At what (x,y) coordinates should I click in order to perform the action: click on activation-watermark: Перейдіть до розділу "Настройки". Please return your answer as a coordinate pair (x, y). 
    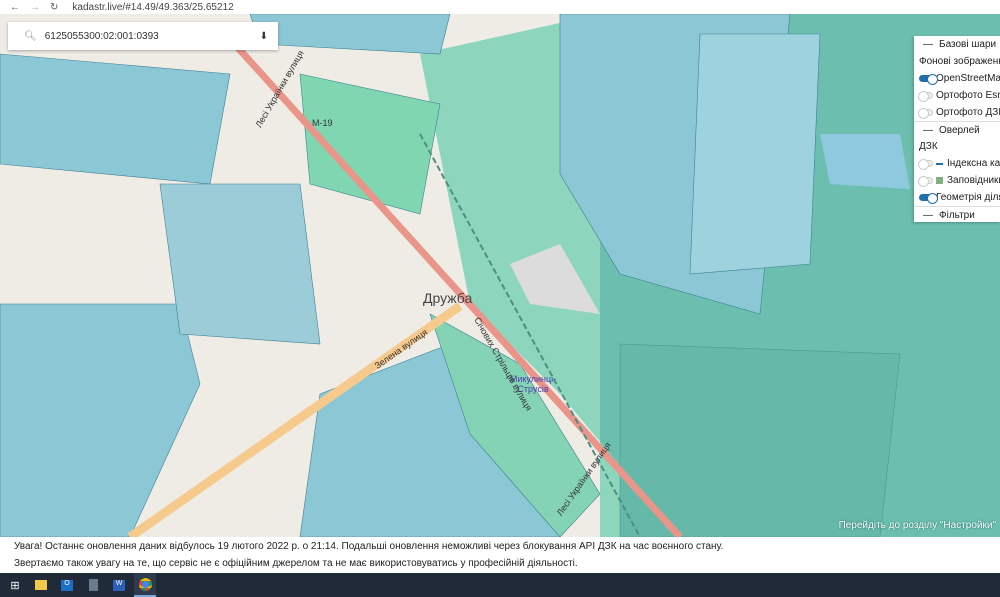
    Looking at the image, I should click on (917, 525).